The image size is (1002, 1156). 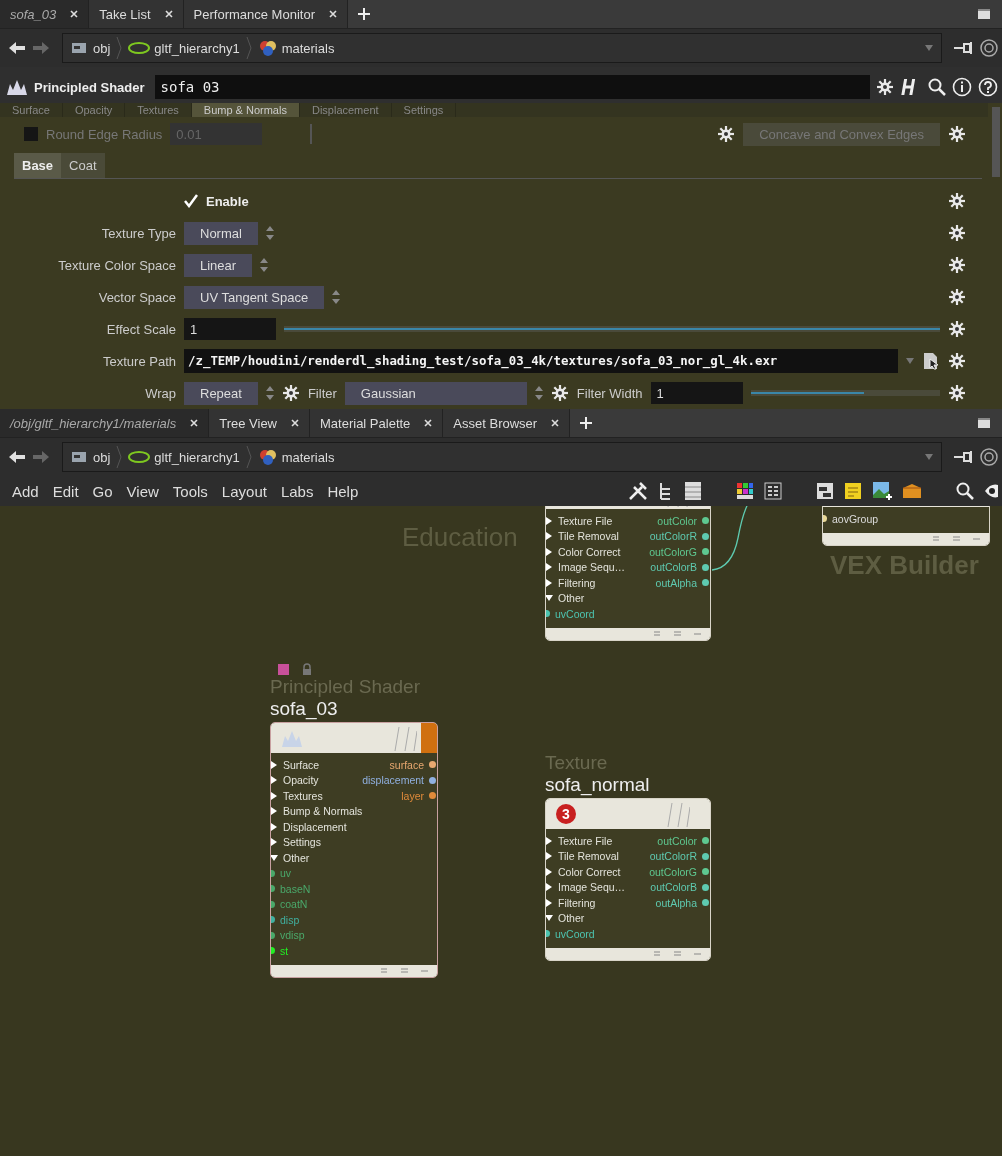 I want to click on pin-icon, so click(x=964, y=457).